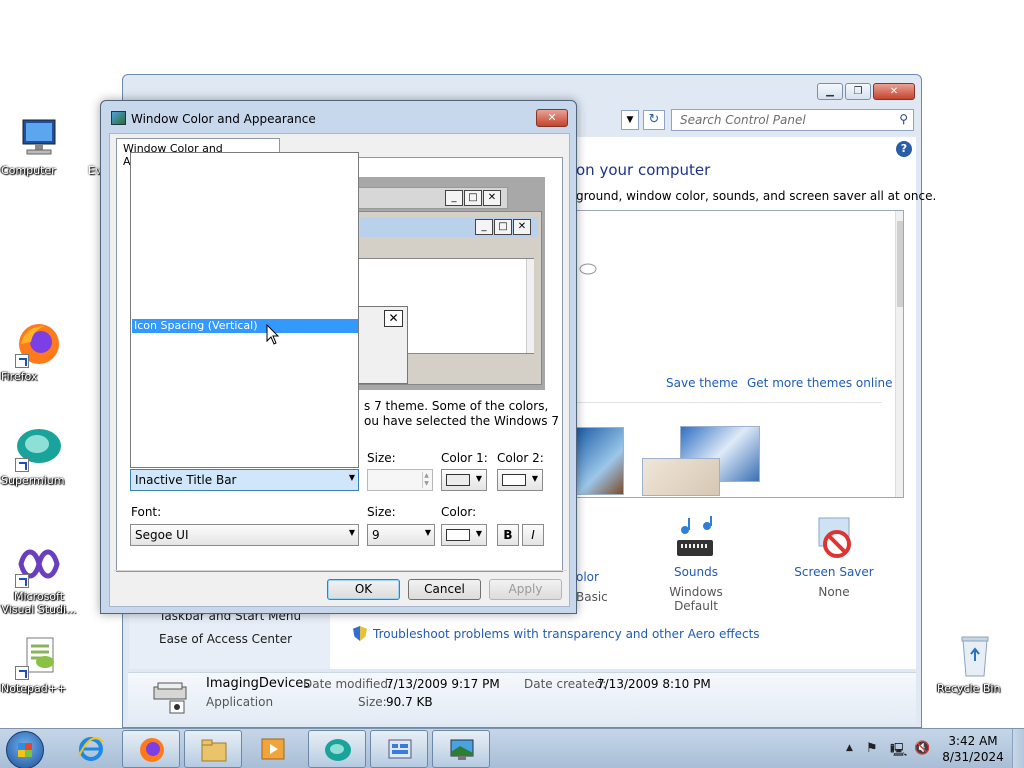  What do you see at coordinates (372, 702) in the screenshot?
I see `size-label: Size:` at bounding box center [372, 702].